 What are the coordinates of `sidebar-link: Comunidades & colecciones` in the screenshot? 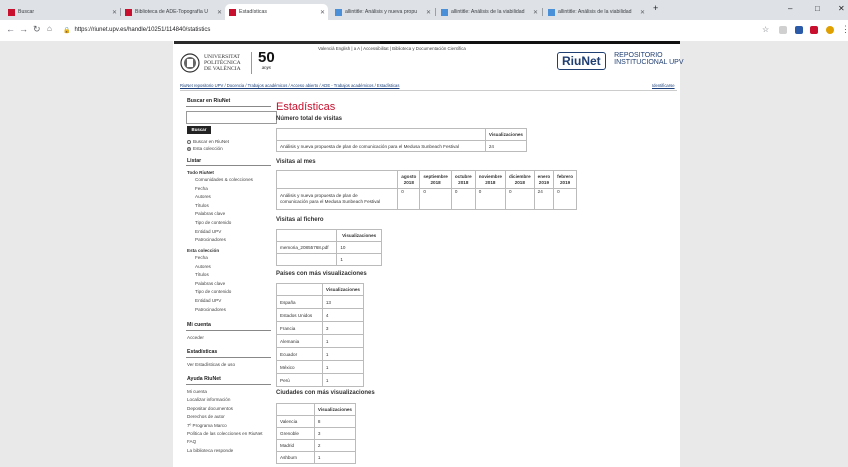 It's located at (224, 179).